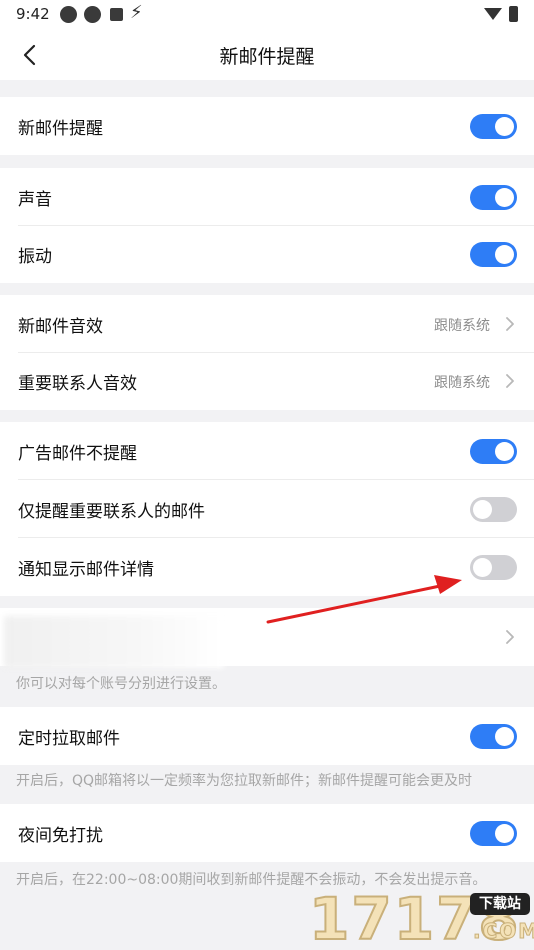 The image size is (534, 950). What do you see at coordinates (419, 917) in the screenshot?
I see `watermark-logo: 17178 下载站 .COM` at bounding box center [419, 917].